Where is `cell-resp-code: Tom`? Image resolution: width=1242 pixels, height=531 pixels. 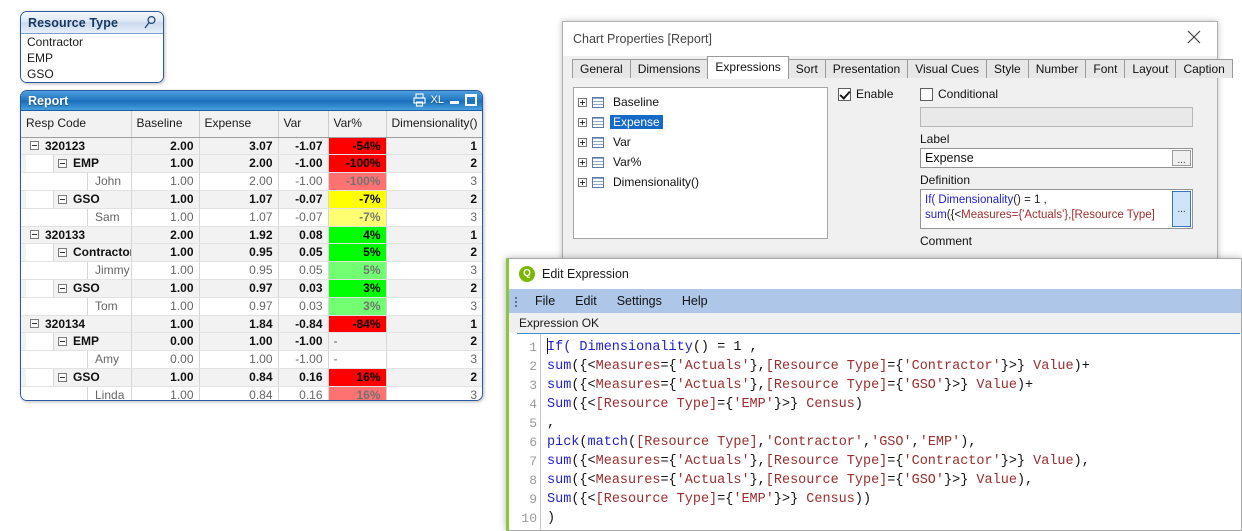 cell-resp-code: Tom is located at coordinates (76, 306).